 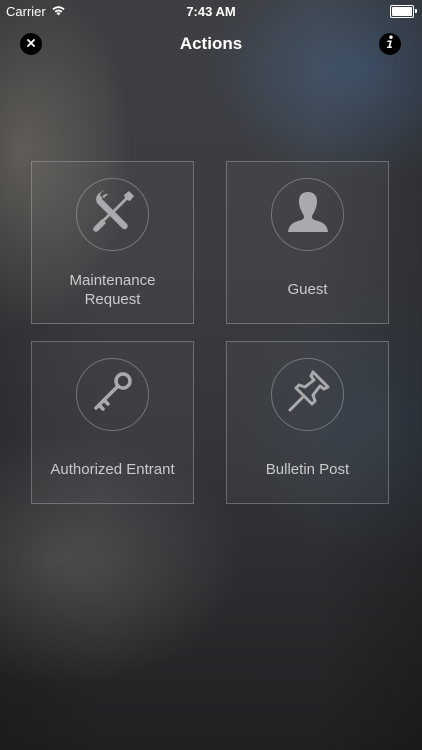 I want to click on bulletin-post-label: Bulletin Post, so click(x=307, y=469).